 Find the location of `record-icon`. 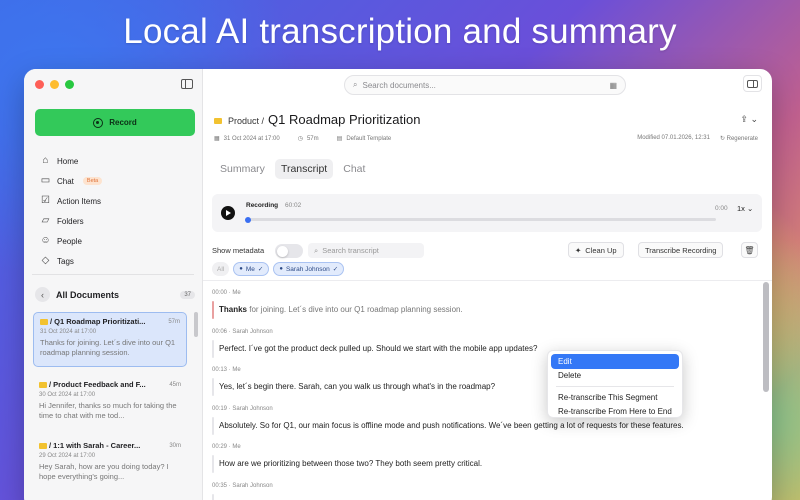

record-icon is located at coordinates (98, 122).